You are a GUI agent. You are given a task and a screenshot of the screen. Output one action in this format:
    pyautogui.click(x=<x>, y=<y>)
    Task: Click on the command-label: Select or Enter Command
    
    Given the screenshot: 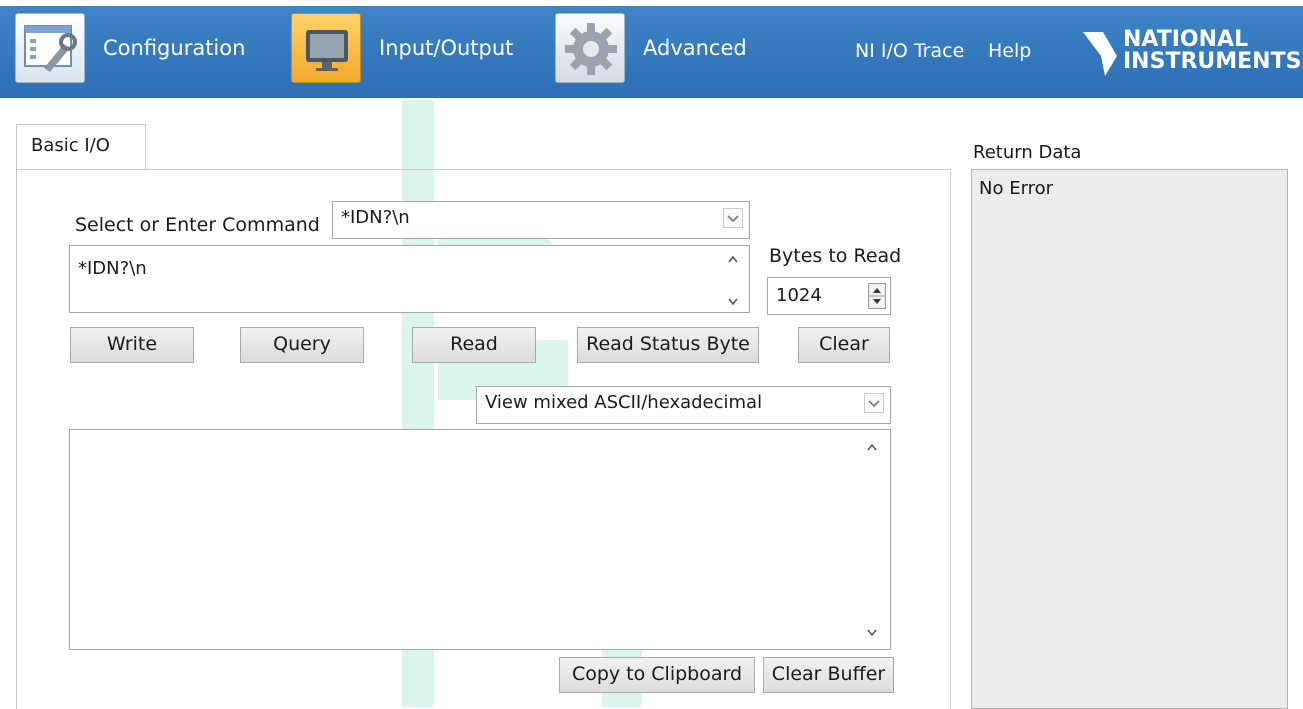 What is the action you would take?
    pyautogui.click(x=197, y=225)
    